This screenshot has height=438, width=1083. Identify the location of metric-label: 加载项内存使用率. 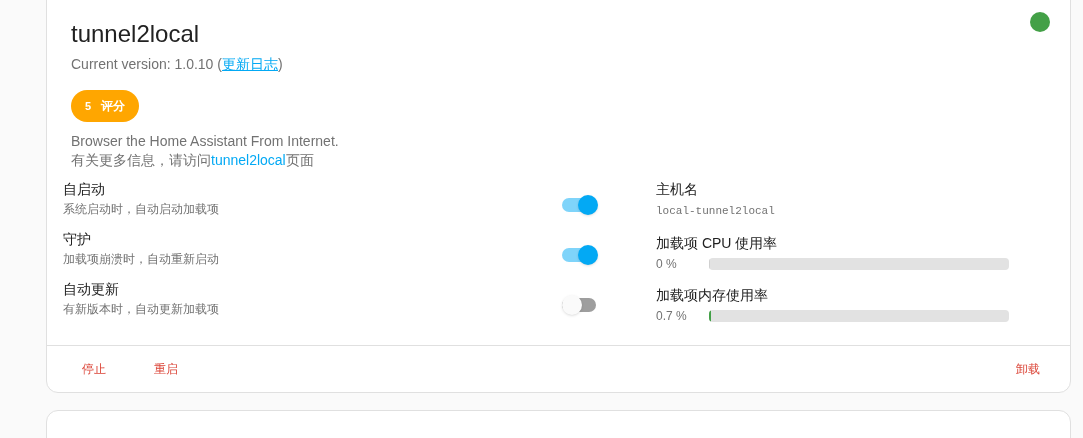
(712, 295).